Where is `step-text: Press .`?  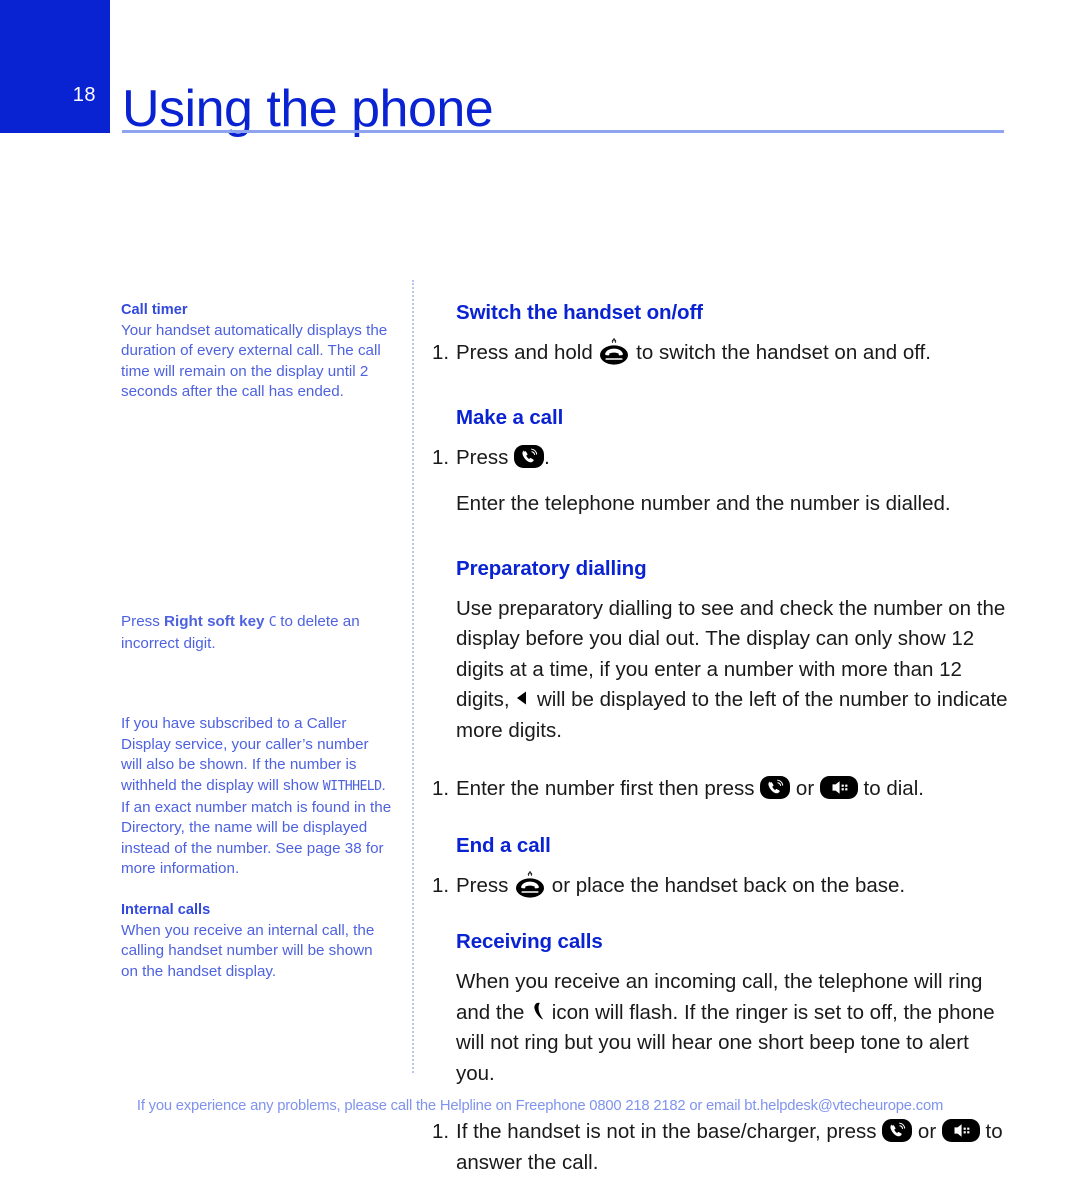 step-text: Press . is located at coordinates (733, 458).